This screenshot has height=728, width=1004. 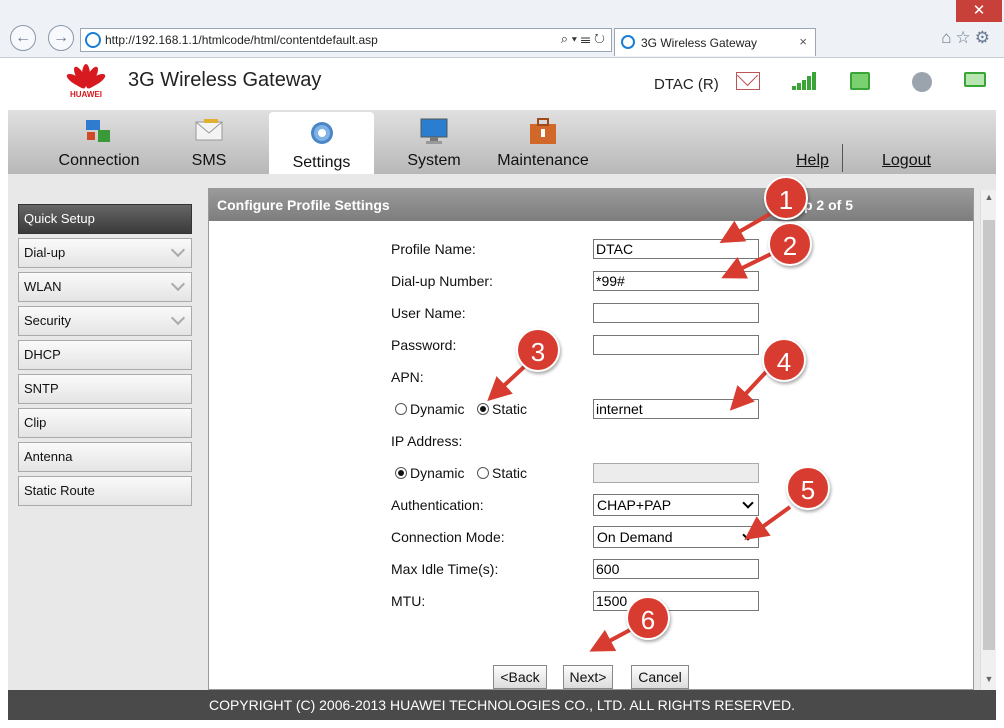 What do you see at coordinates (676, 601) in the screenshot?
I see `mtu-input: 1500` at bounding box center [676, 601].